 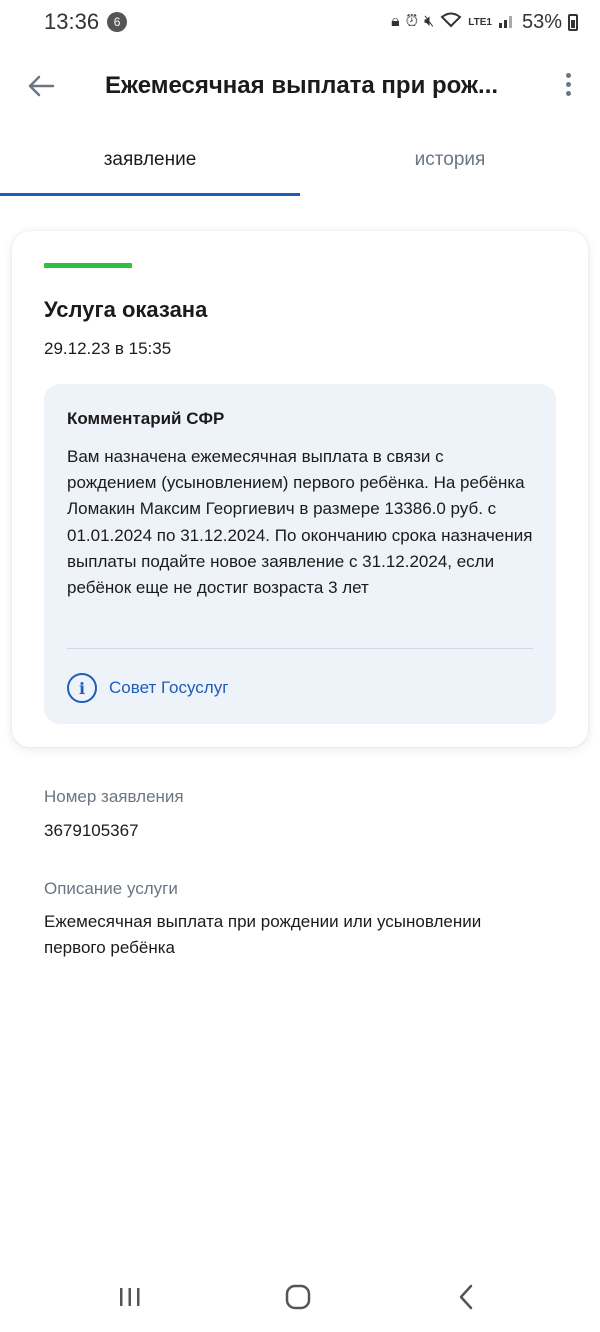 What do you see at coordinates (117, 22) in the screenshot?
I see `notification-count-badge: 6` at bounding box center [117, 22].